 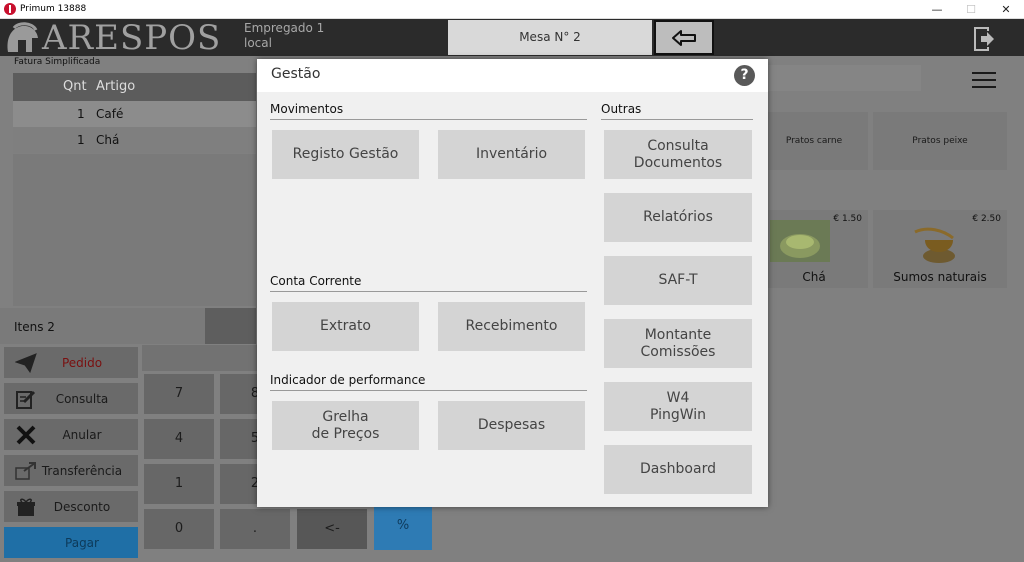 What do you see at coordinates (26, 471) in the screenshot?
I see `transfer-icon` at bounding box center [26, 471].